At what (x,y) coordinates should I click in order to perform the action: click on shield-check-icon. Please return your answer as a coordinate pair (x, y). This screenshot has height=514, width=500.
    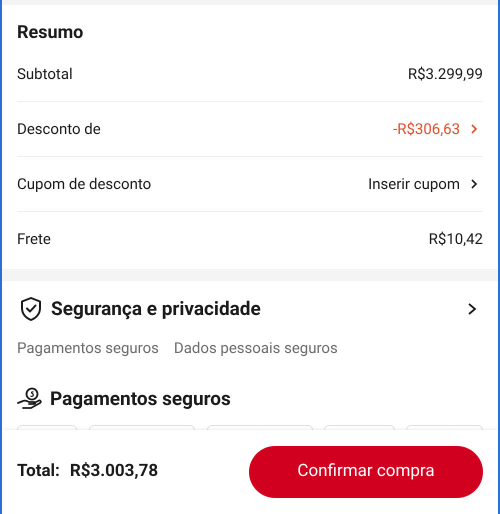
    Looking at the image, I should click on (31, 309).